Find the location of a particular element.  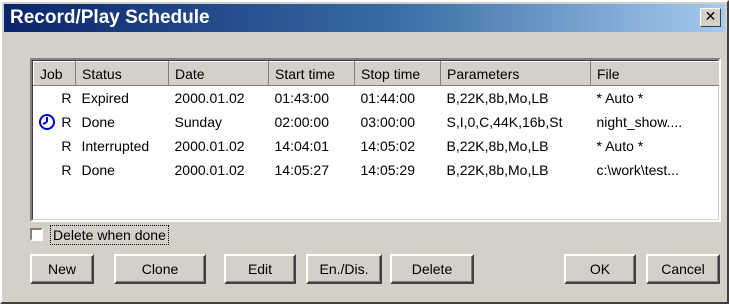

close-button: ✕ is located at coordinates (710, 17).